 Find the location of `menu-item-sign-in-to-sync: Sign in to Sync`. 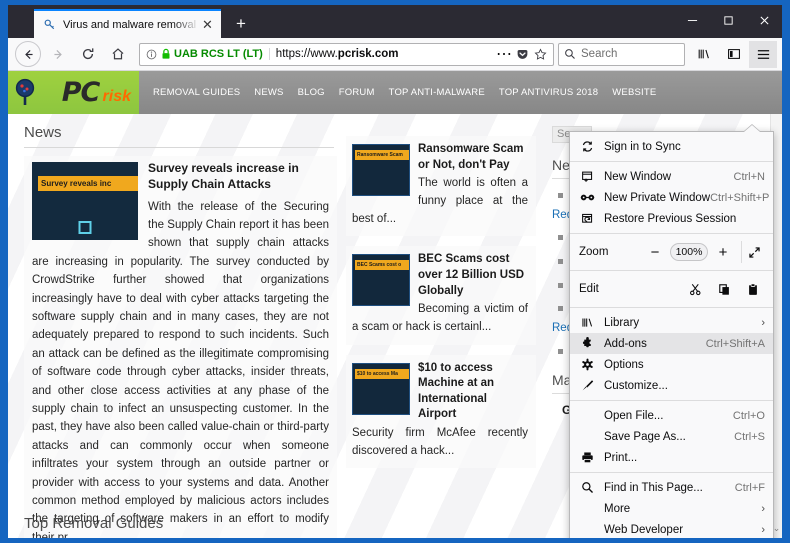

menu-item-sign-in-to-sync: Sign in to Sync is located at coordinates (671, 146).